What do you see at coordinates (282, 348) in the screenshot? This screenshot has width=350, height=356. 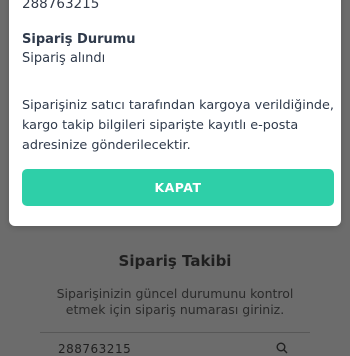 I see `search-icon` at bounding box center [282, 348].